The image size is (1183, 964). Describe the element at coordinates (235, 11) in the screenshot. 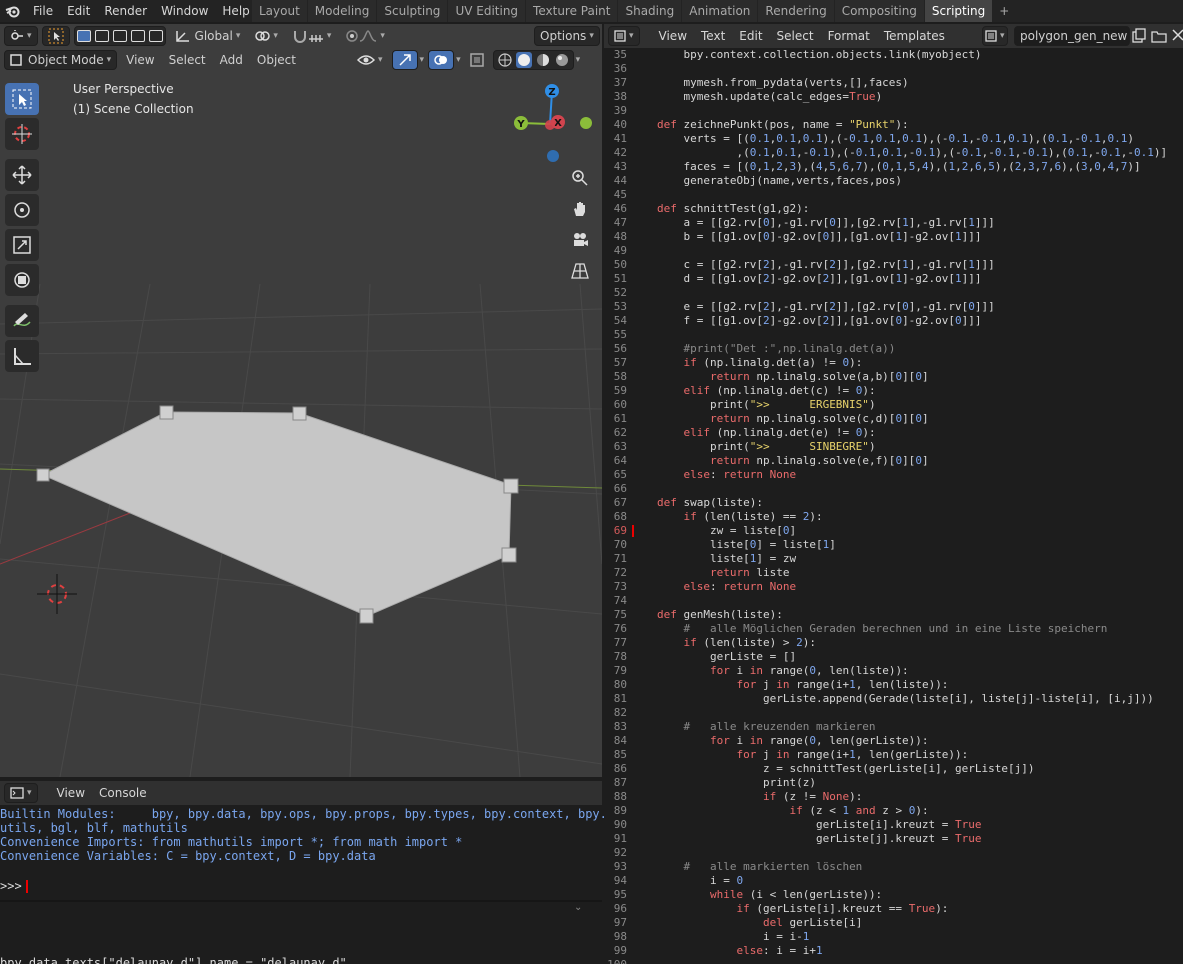

I see `menu-help: Help` at that location.